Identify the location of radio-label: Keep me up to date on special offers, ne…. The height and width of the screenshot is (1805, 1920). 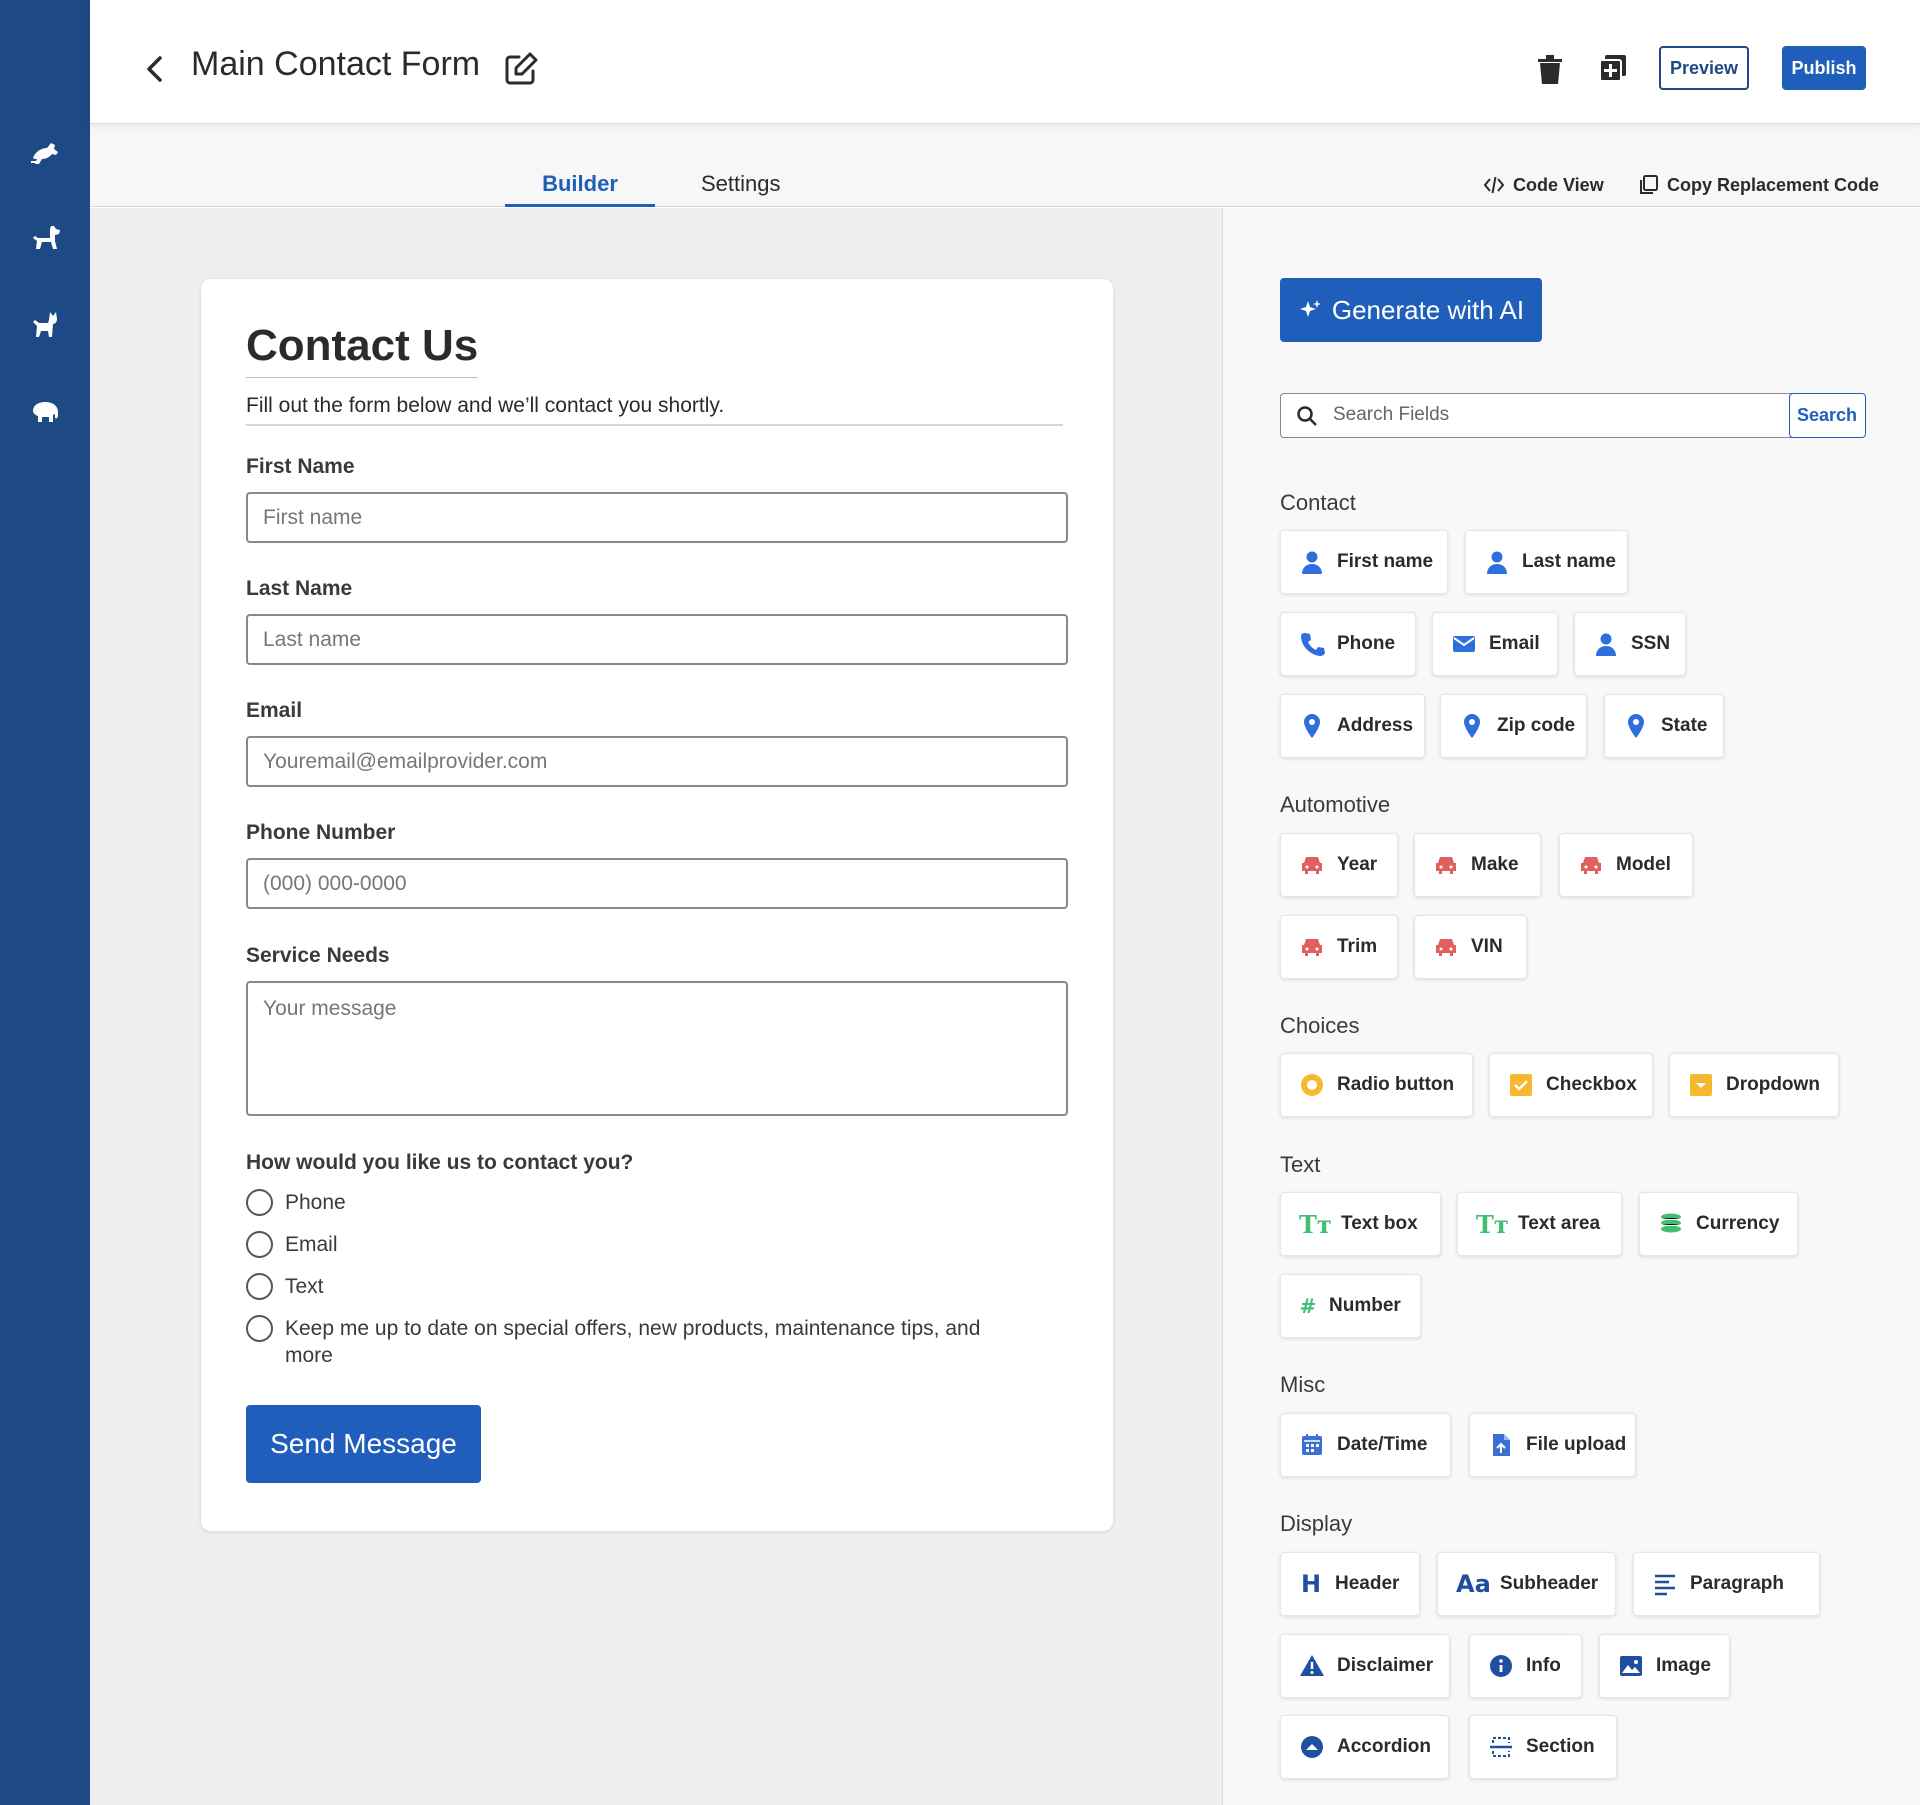
(633, 1342).